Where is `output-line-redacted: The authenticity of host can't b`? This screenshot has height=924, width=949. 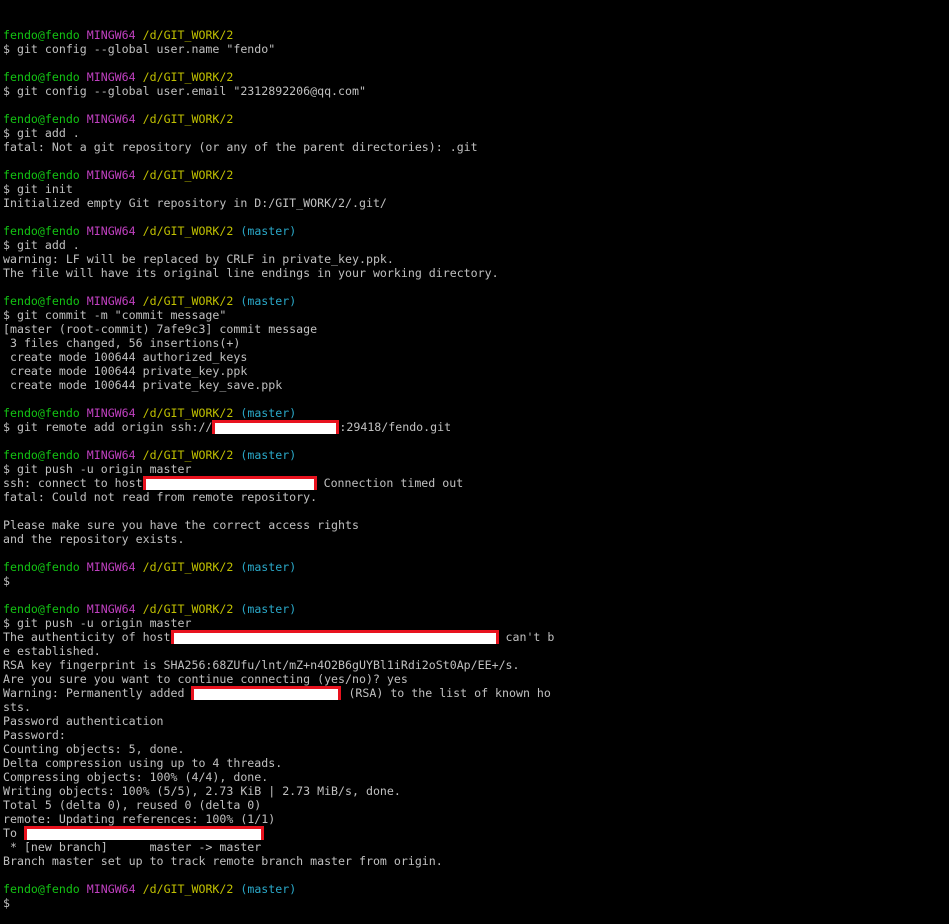 output-line-redacted: The authenticity of host can't b is located at coordinates (476, 637).